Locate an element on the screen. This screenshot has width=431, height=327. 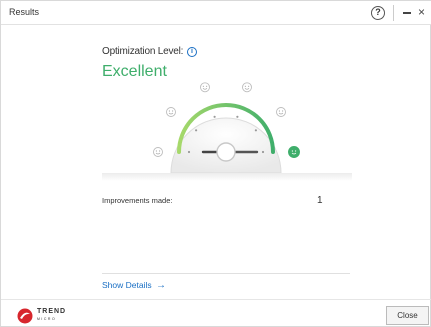
optimization-level-text: Optimization Level: is located at coordinates (143, 51).